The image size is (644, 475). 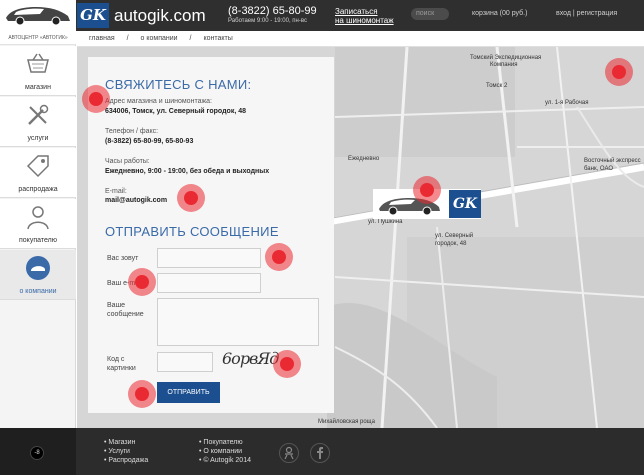 What do you see at coordinates (132, 131) in the screenshot?
I see `phone-label: Телефон / факс:` at bounding box center [132, 131].